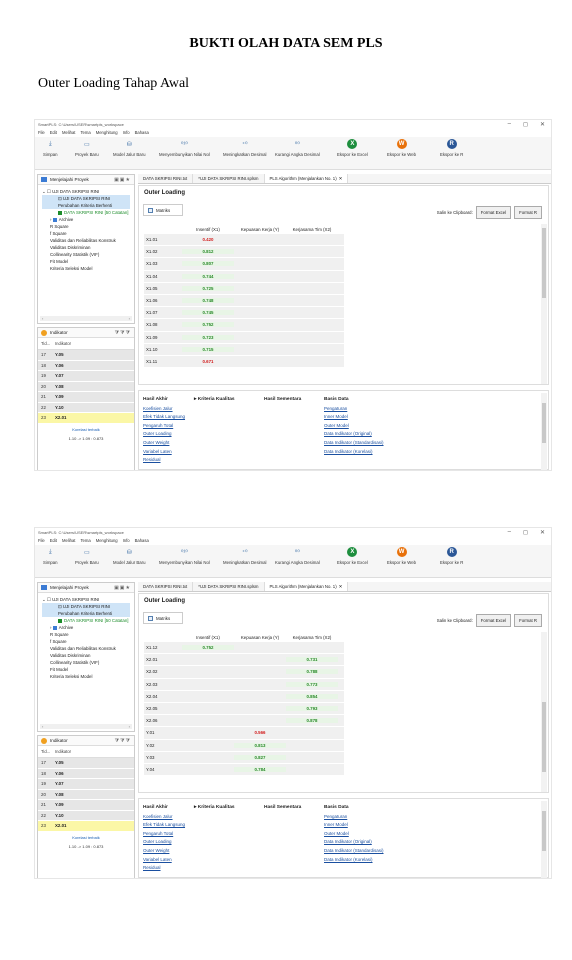 Image resolution: width=572 pixels, height=960 pixels. Describe the element at coordinates (184, 148) in the screenshot. I see `ribbon-button-hide-zero: ⁰¹⁰ Menyembunyikan Nilai Nol` at that location.